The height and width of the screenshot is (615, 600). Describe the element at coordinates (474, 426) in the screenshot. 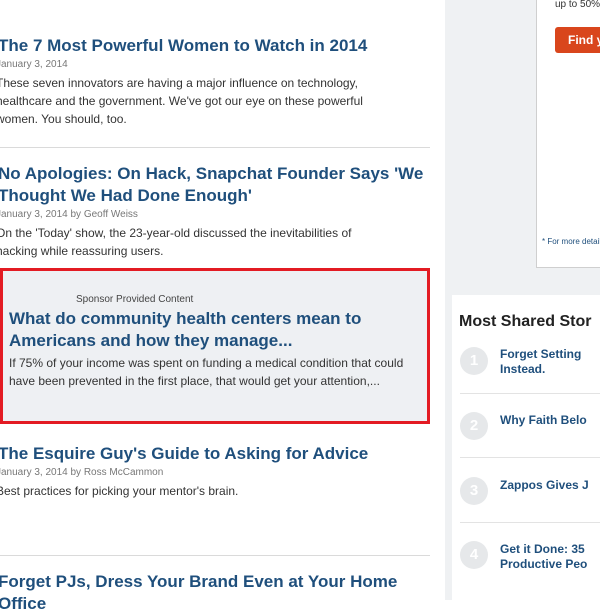

I see `rank-number: 2` at that location.